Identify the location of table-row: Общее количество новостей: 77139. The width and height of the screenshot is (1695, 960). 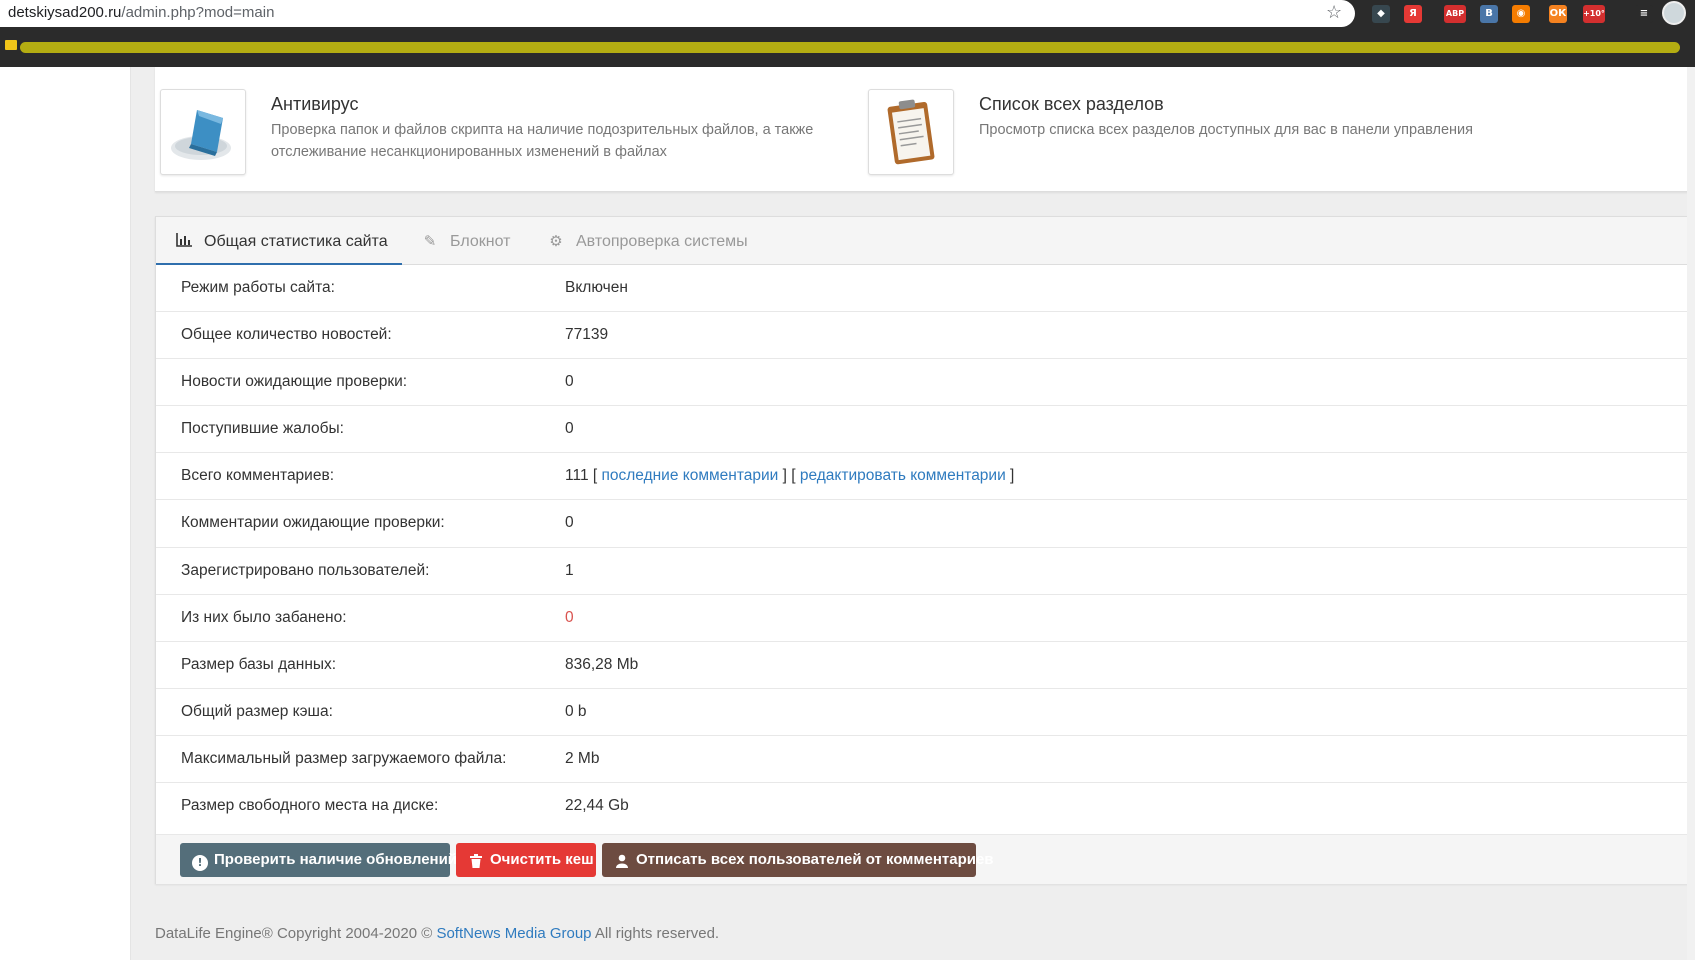
(922, 336).